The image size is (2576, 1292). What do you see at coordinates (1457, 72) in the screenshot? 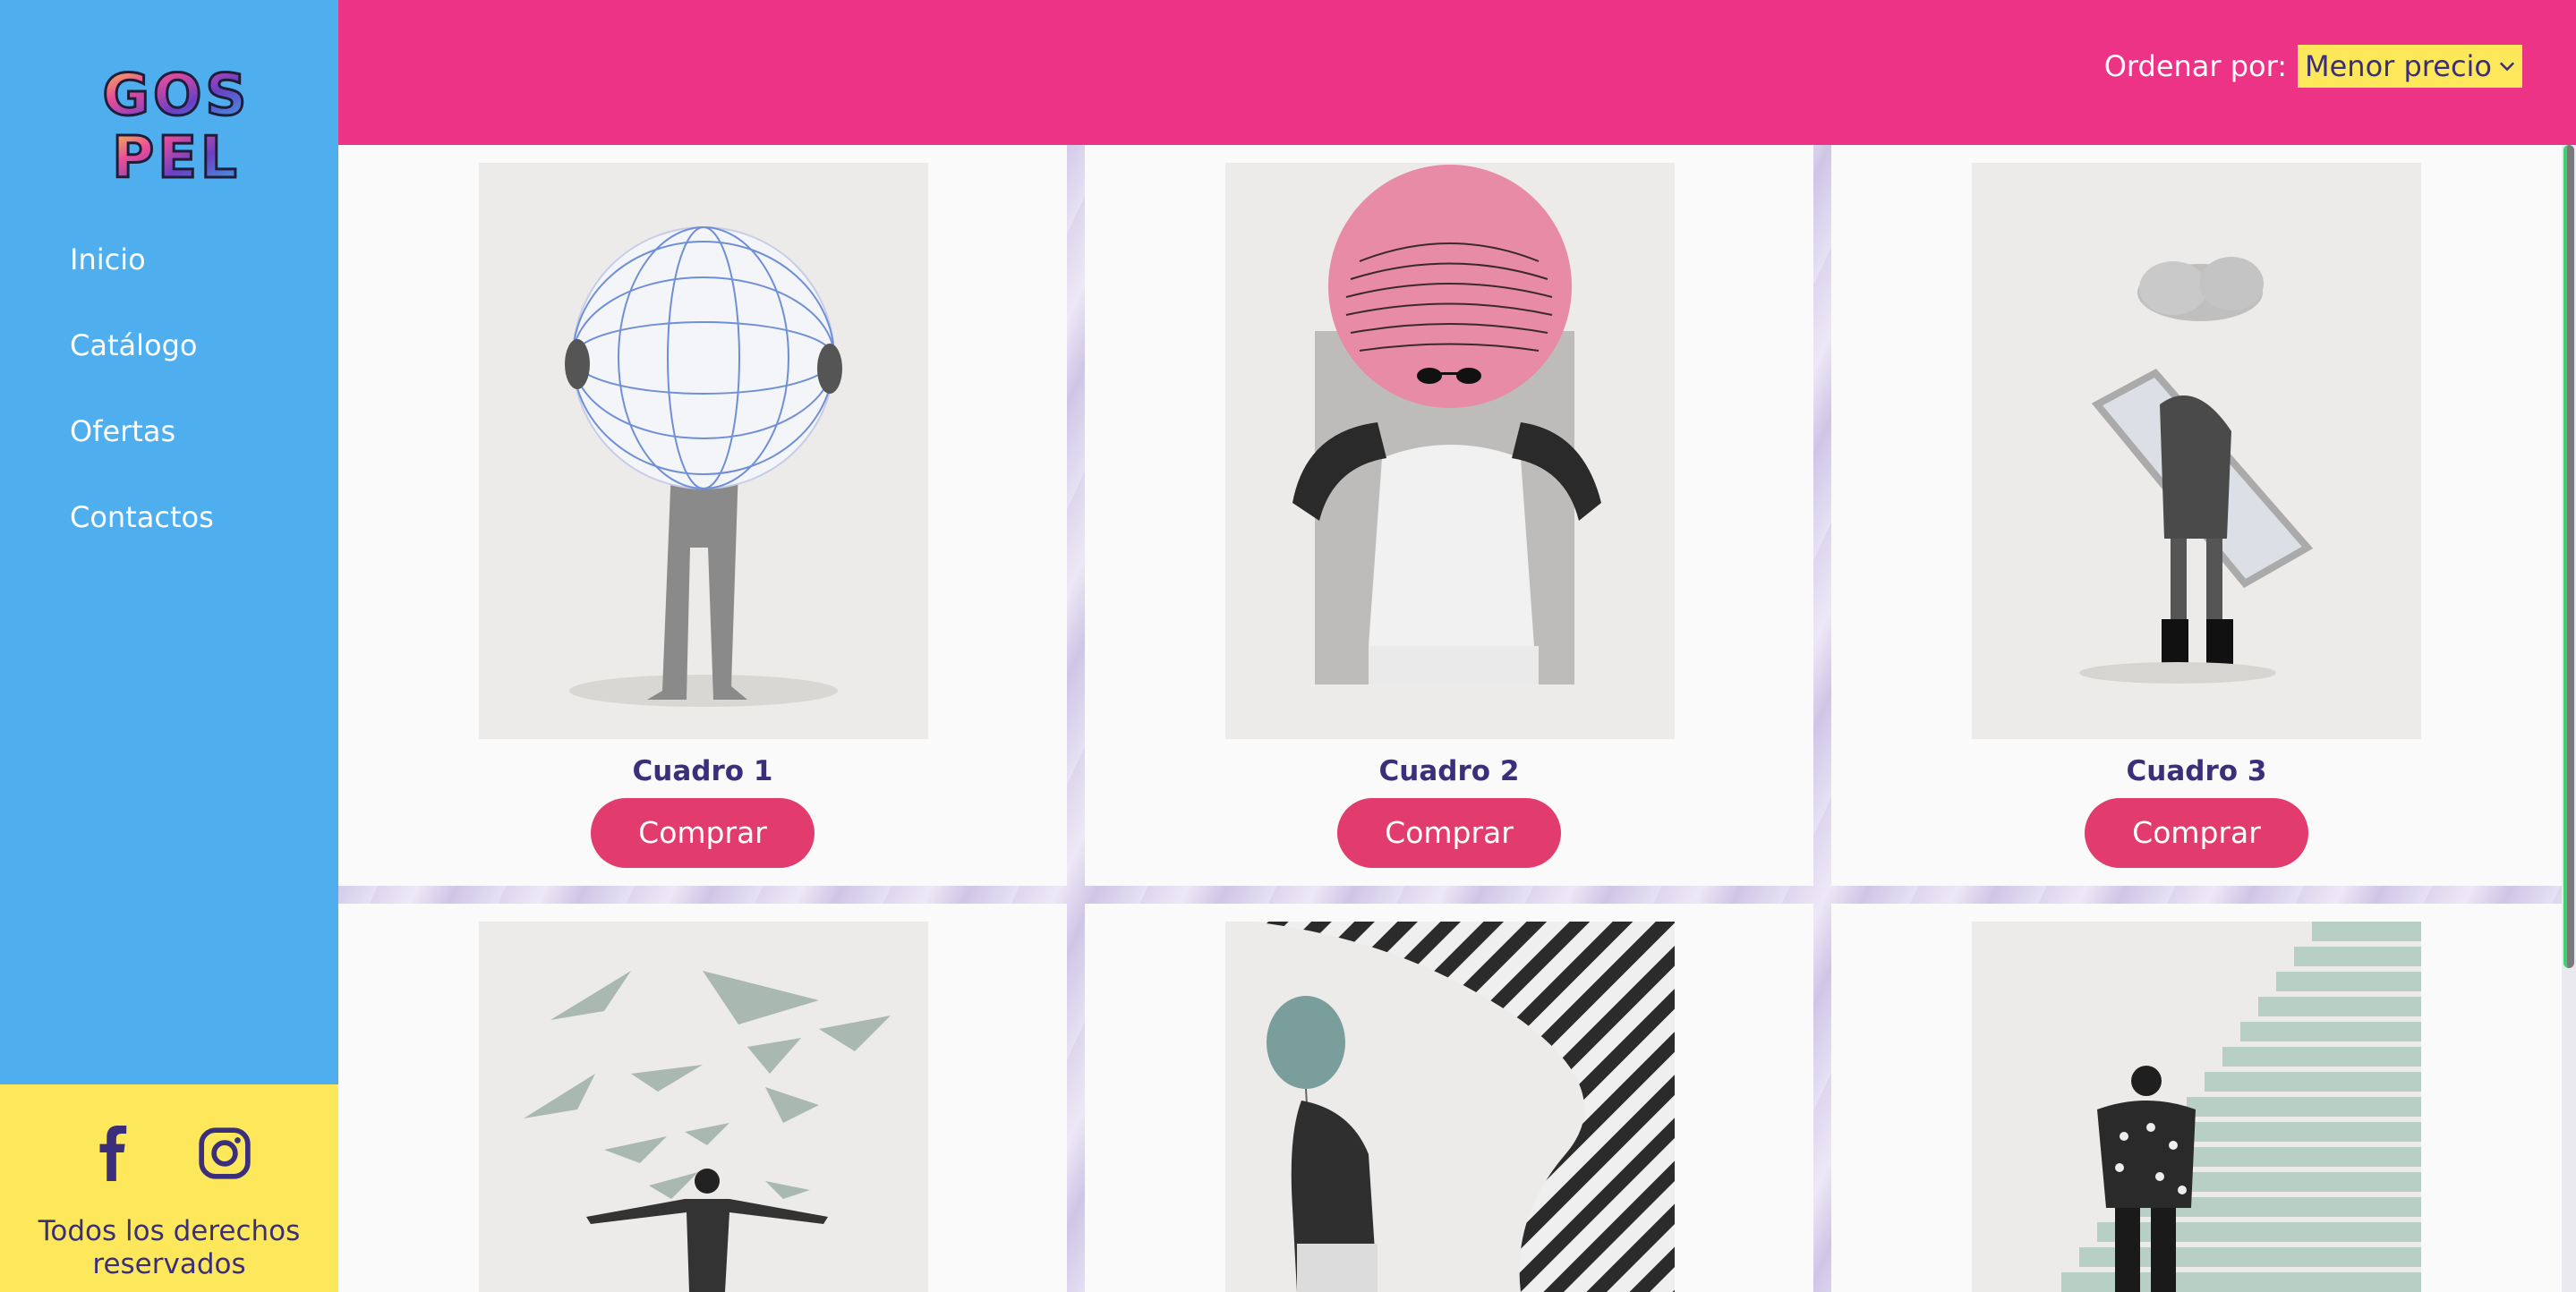
I see `top-bar: Ordenar por: Menor precio` at bounding box center [1457, 72].